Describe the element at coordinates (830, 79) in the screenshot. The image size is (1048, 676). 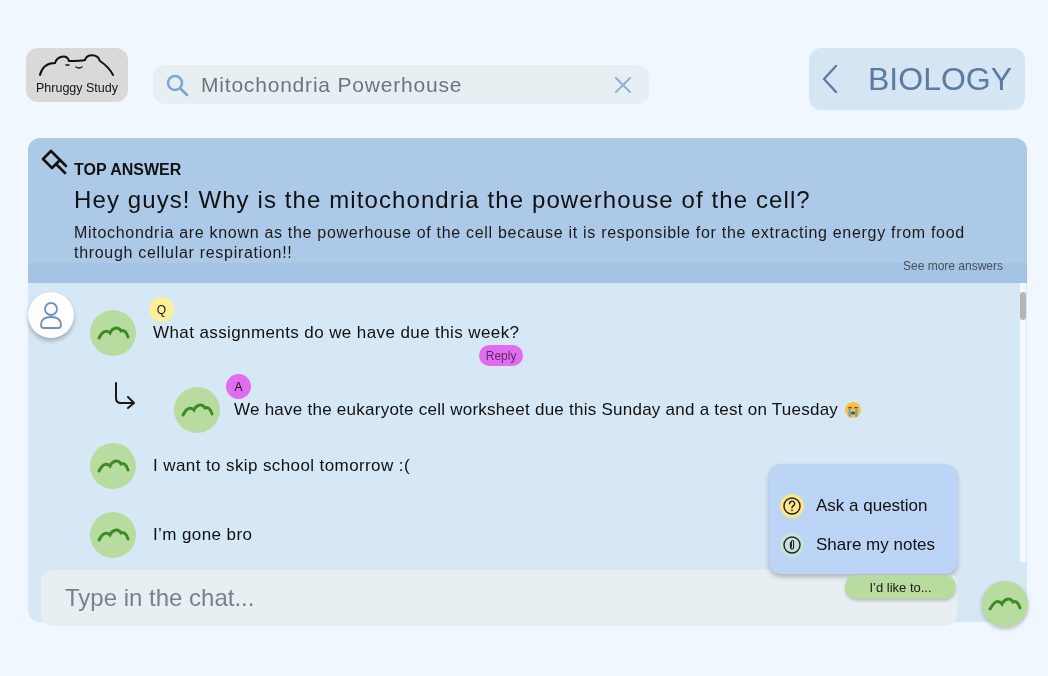
I see `chevron-left-icon` at that location.